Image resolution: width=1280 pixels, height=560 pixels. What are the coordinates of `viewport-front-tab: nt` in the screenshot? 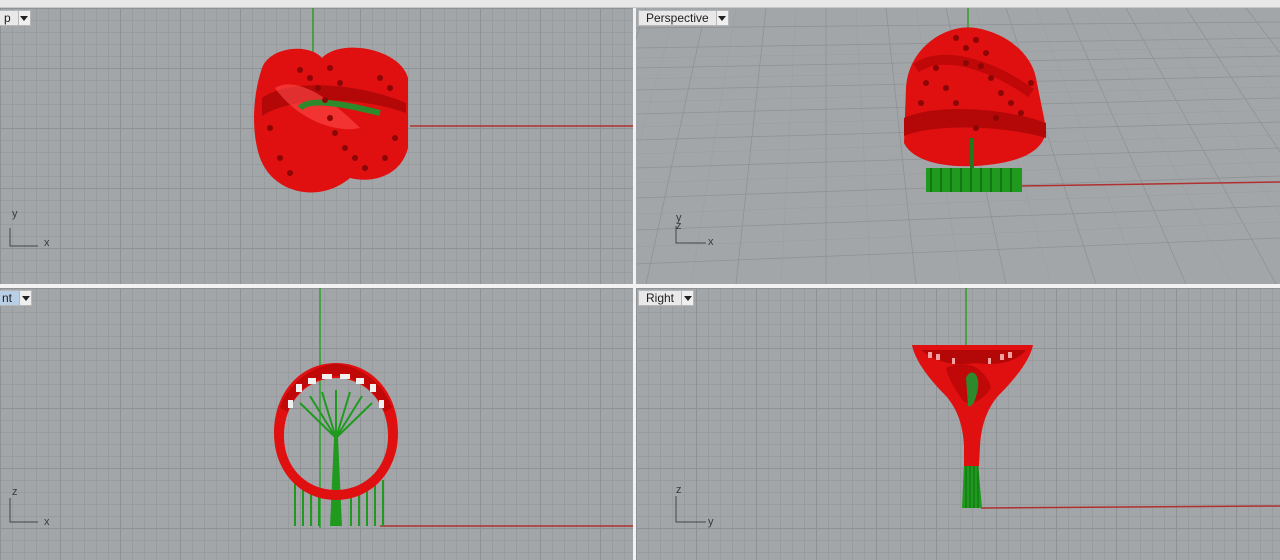 It's located at (16, 298).